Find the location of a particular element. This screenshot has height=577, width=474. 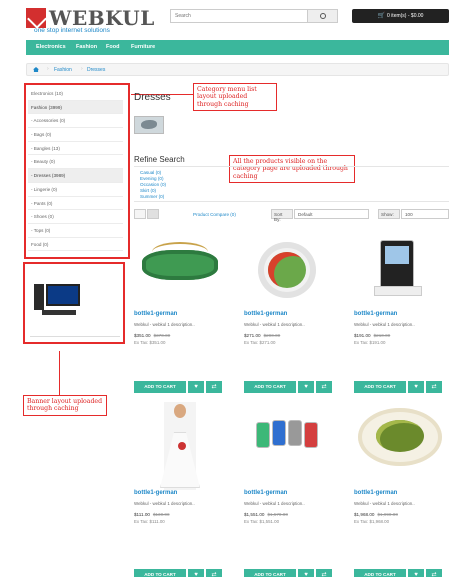

show-select: 100 is located at coordinates (425, 214).